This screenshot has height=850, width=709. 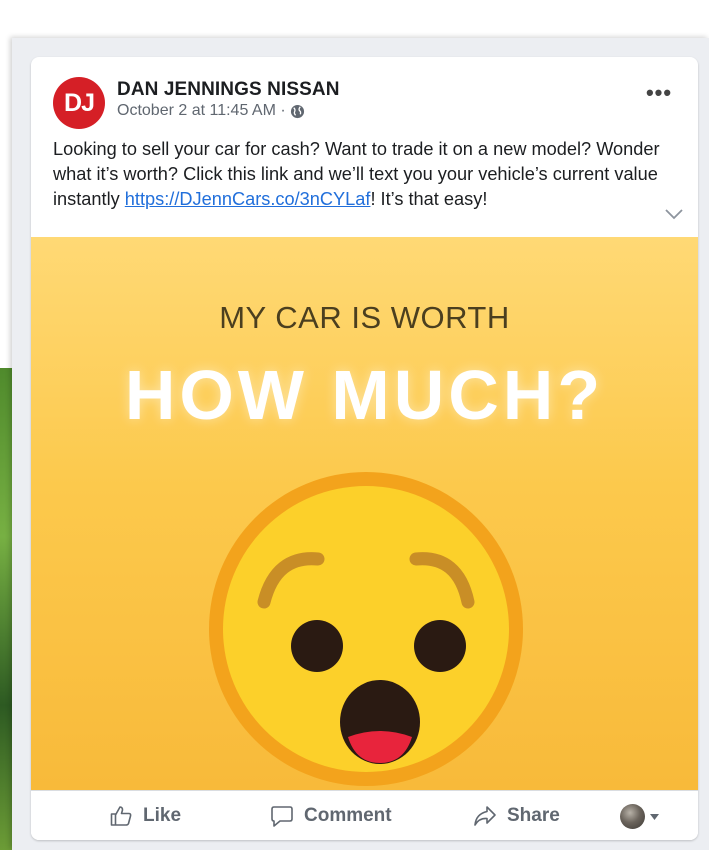 I want to click on avatar-initials: DJ, so click(x=79, y=102).